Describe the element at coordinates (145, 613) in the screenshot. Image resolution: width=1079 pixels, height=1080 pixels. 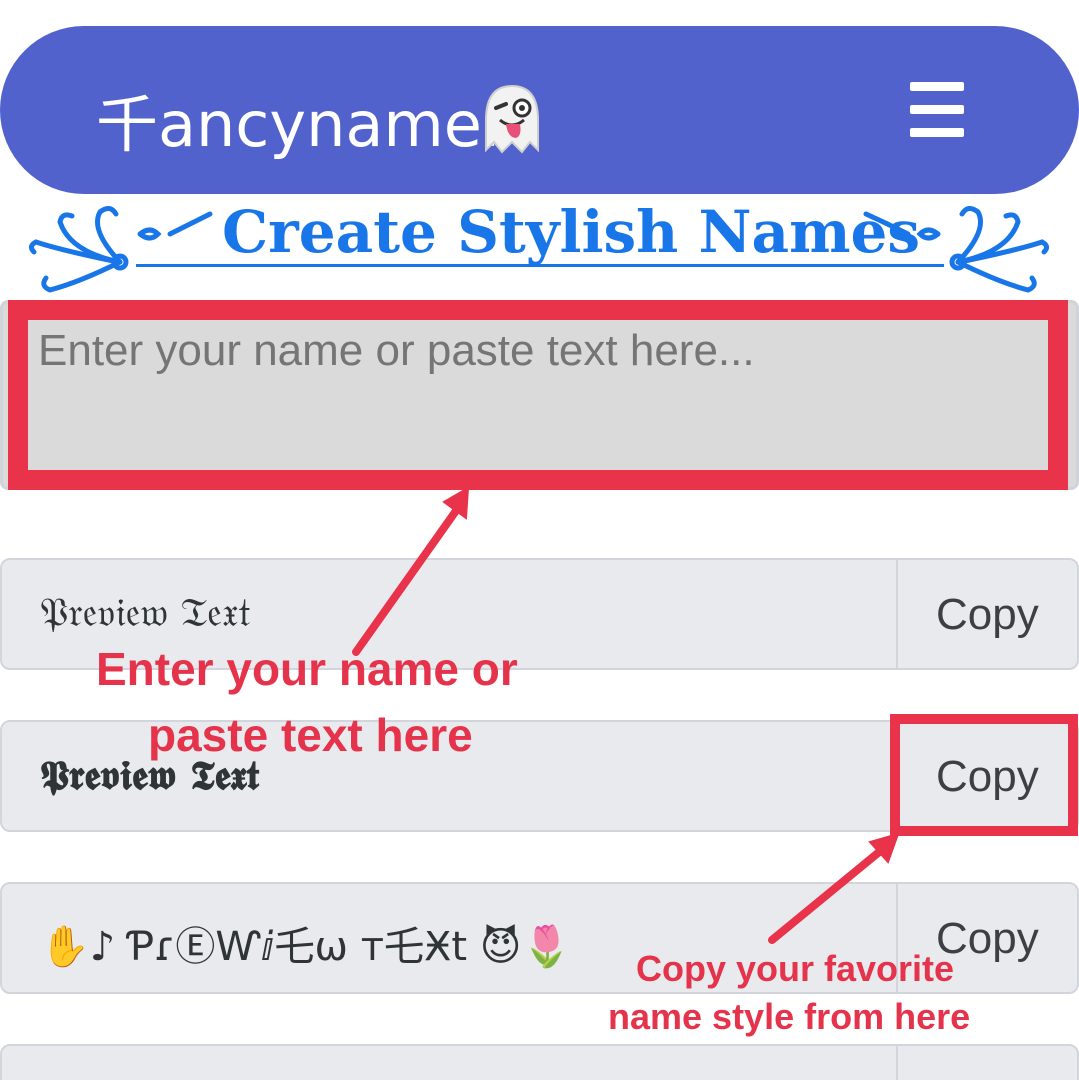
I see `preview-text: 𝔓𝔯𝔢𝔳𝔦𝔢𝔴 𝔗𝔢𝔵𝔱` at that location.